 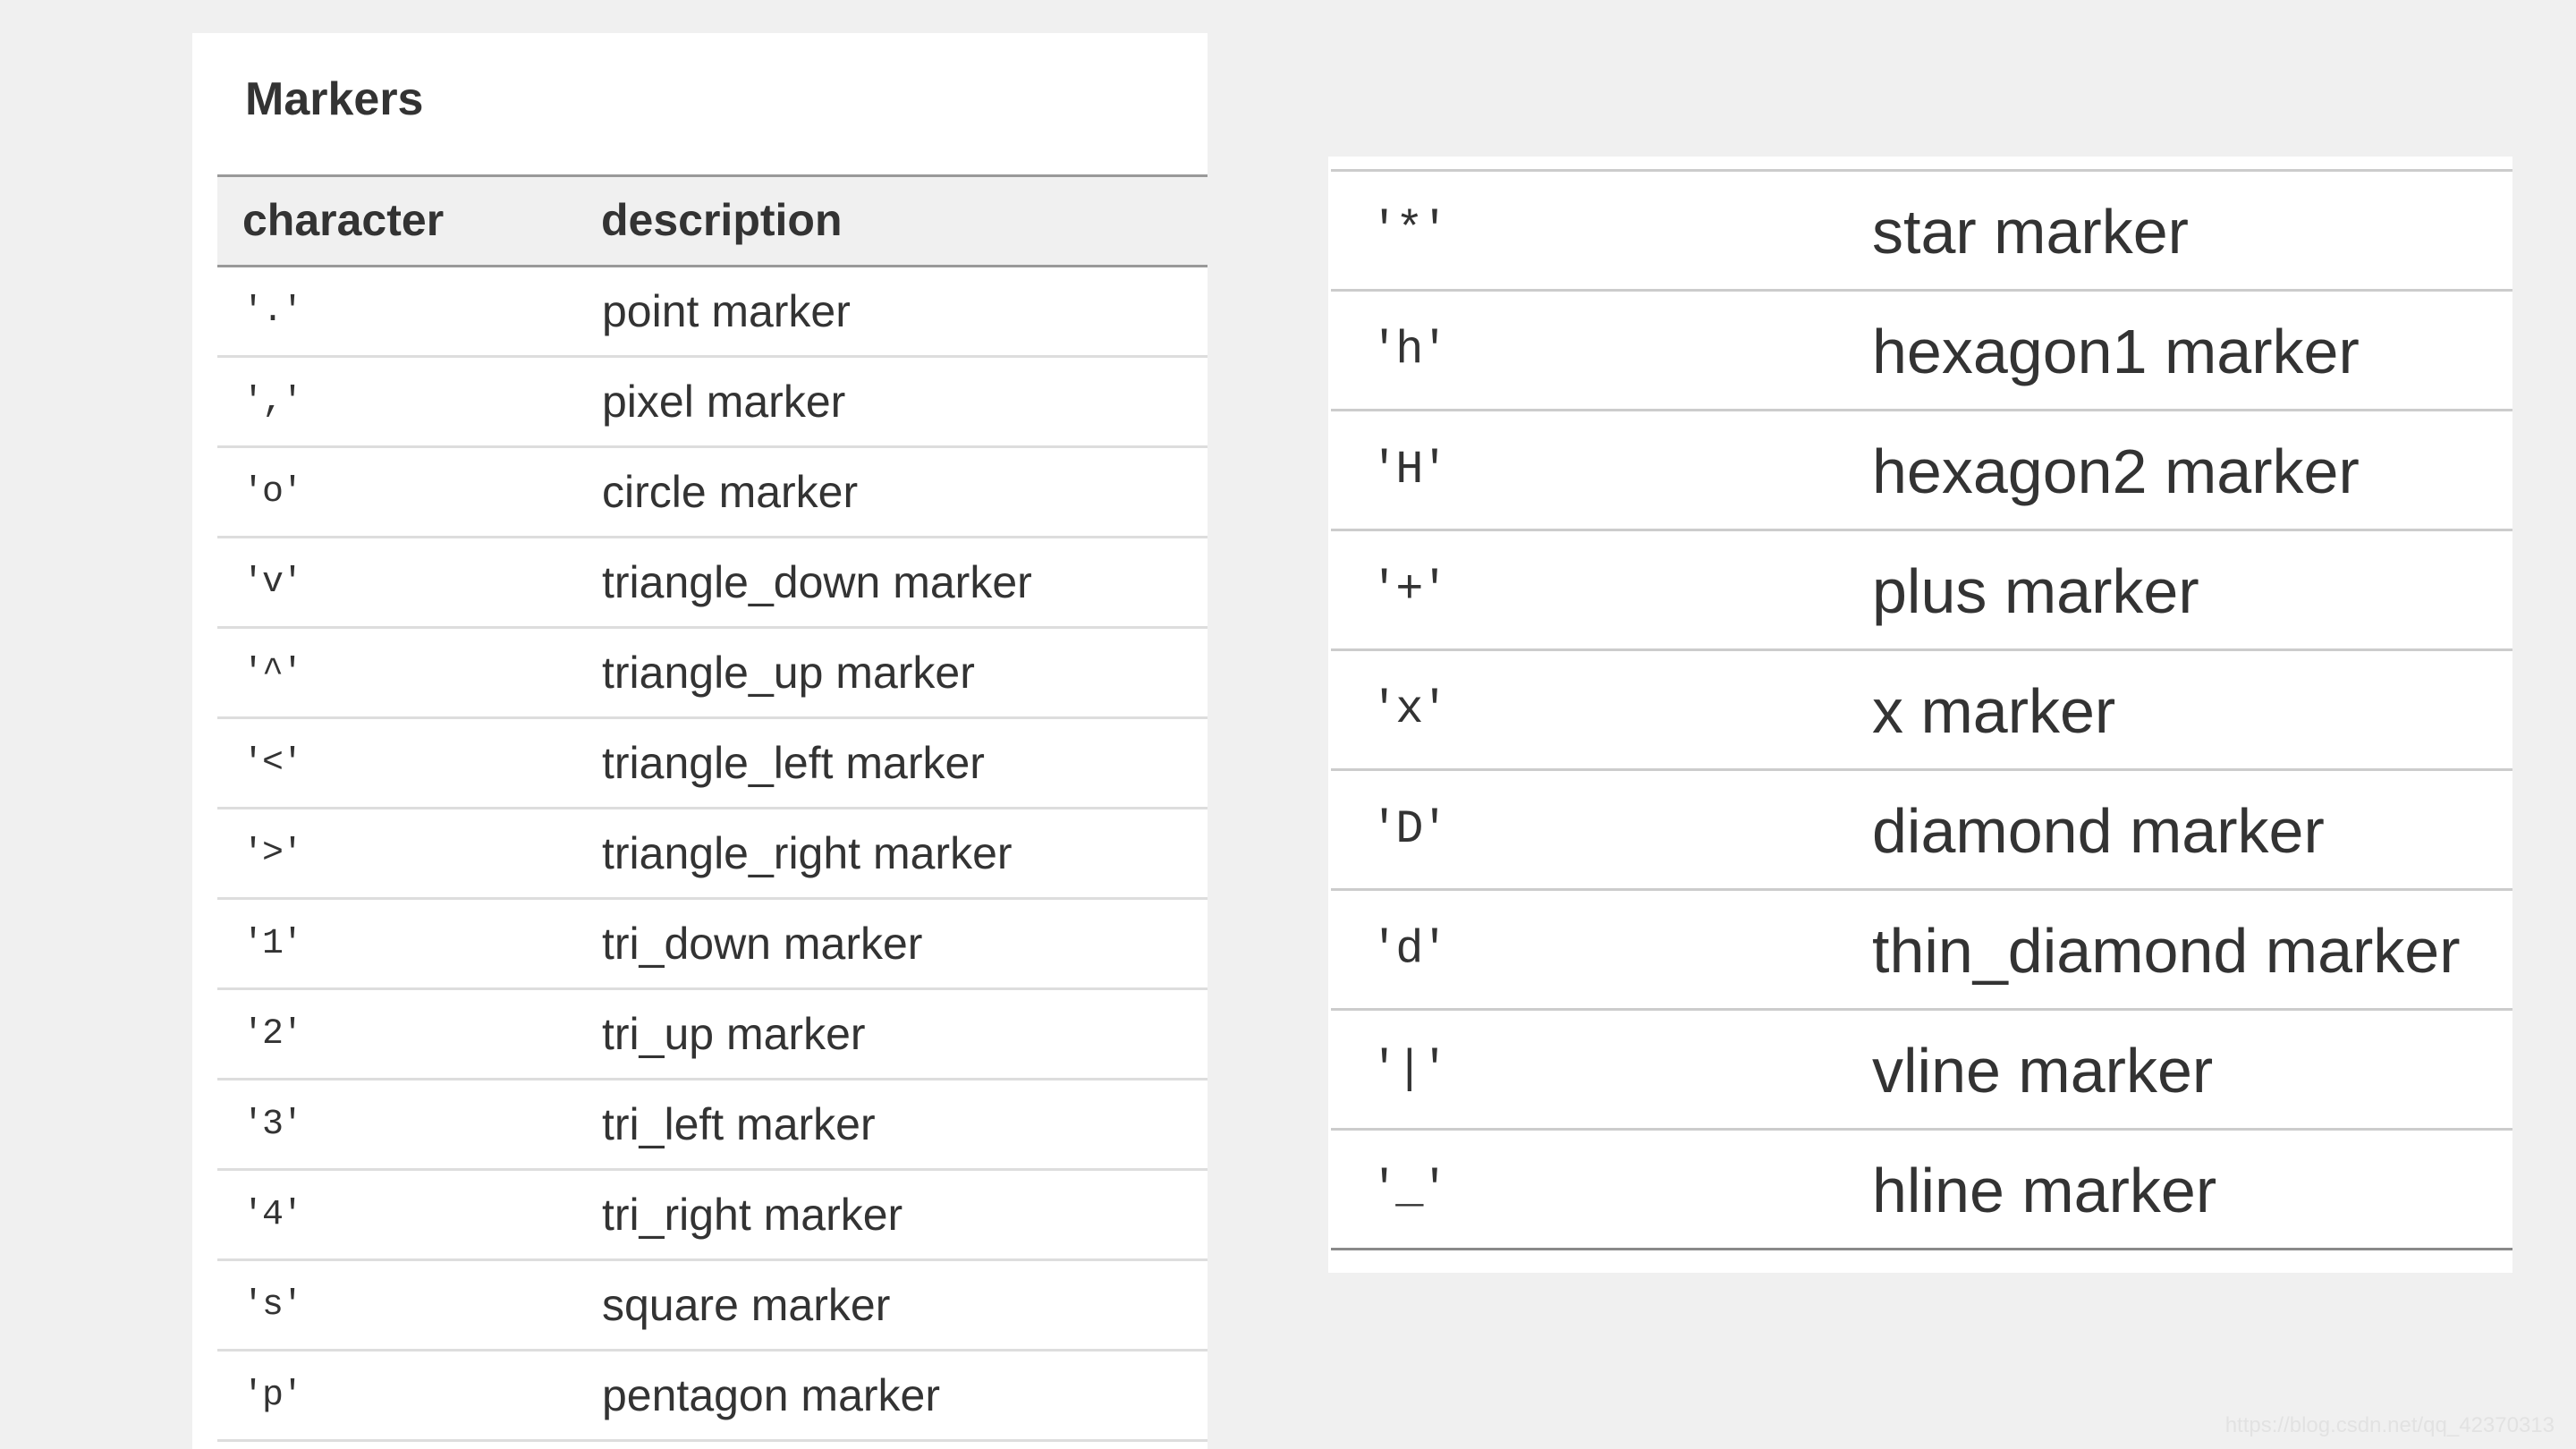 What do you see at coordinates (2116, 351) in the screenshot?
I see `marker-description: hexagon1 marker` at bounding box center [2116, 351].